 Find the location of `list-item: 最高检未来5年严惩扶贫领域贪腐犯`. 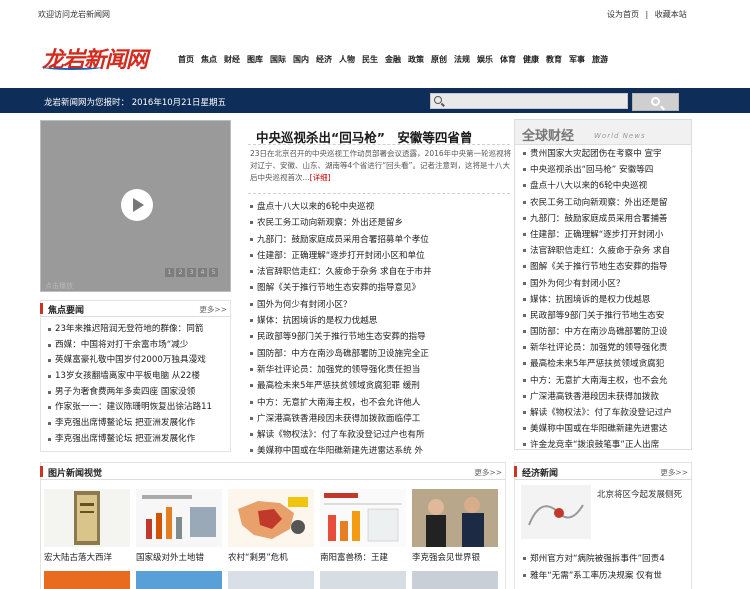

list-item: 最高检未来5年严惩扶贫领域贪腐犯 is located at coordinates (604, 364).